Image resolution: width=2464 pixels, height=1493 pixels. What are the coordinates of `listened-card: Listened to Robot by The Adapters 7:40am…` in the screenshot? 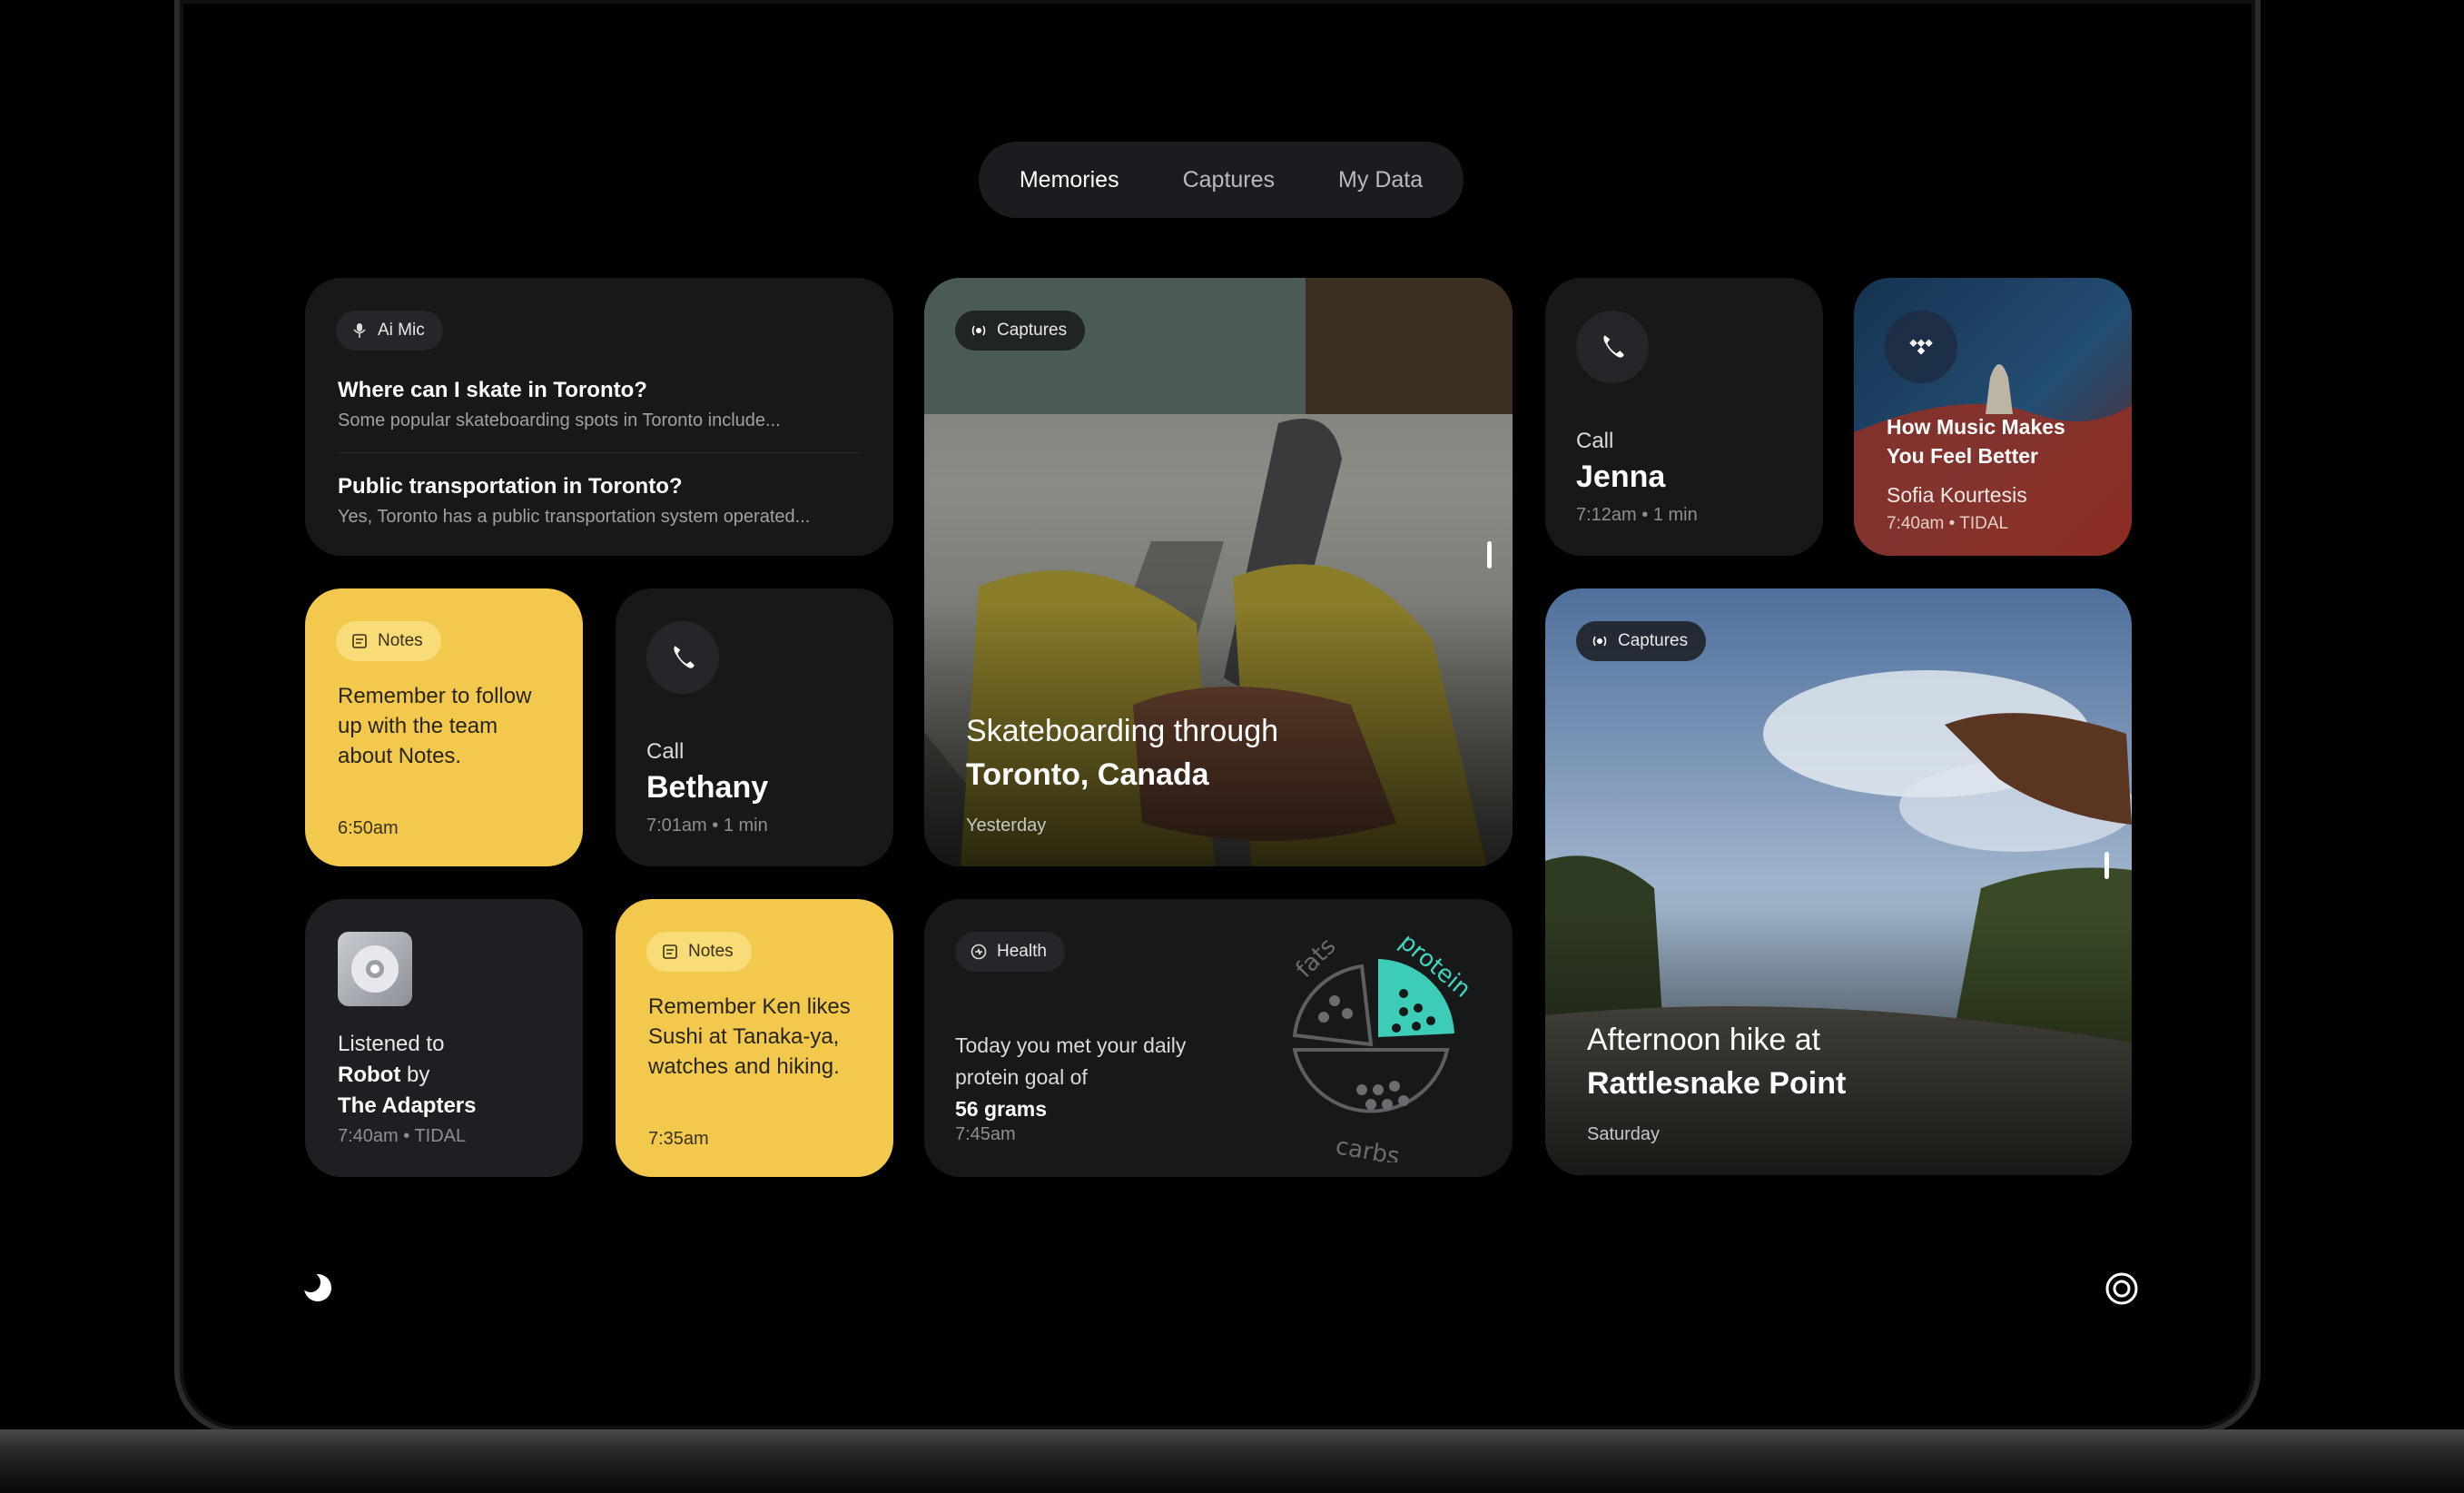 It's located at (444, 1038).